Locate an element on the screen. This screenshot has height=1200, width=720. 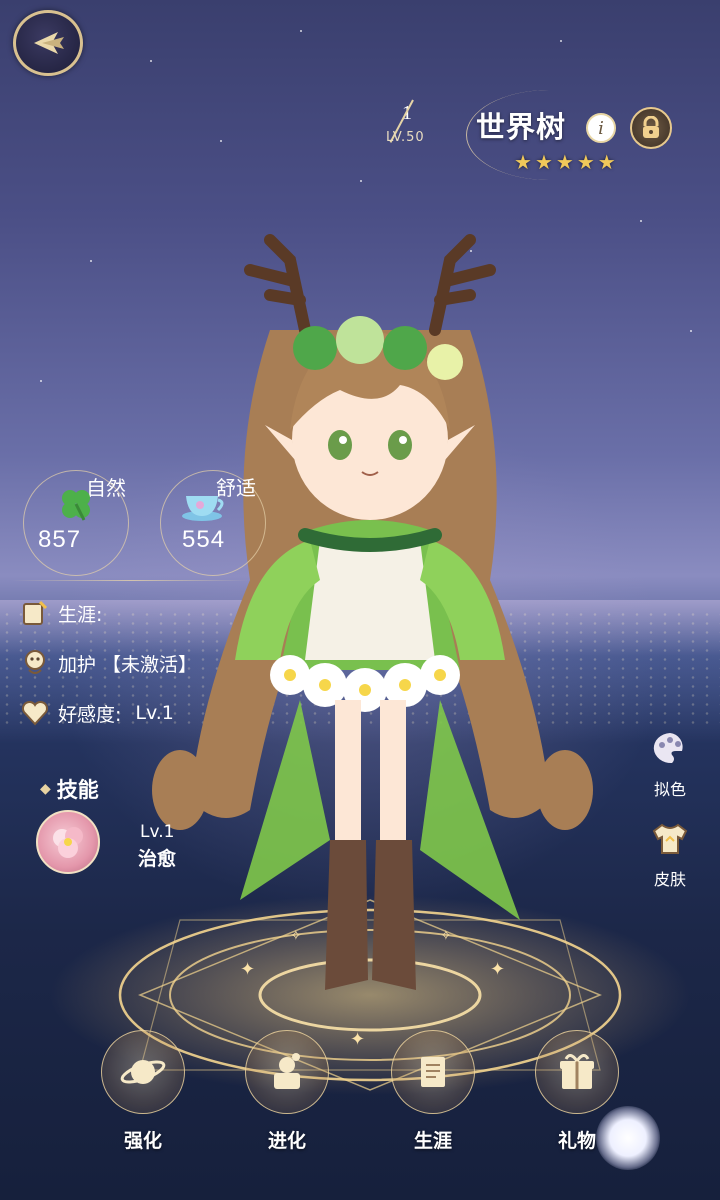
skills-title-text: 技能 is located at coordinates (77, 790).